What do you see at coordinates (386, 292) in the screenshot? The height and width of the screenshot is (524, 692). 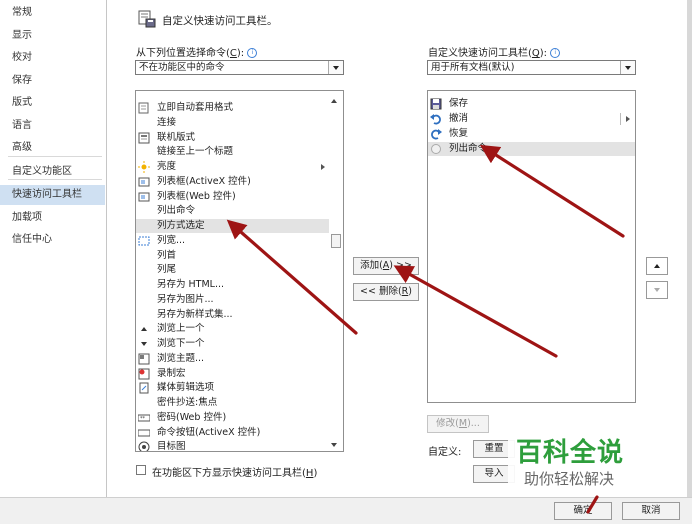 I see `remove-button: << 删除(R)` at bounding box center [386, 292].